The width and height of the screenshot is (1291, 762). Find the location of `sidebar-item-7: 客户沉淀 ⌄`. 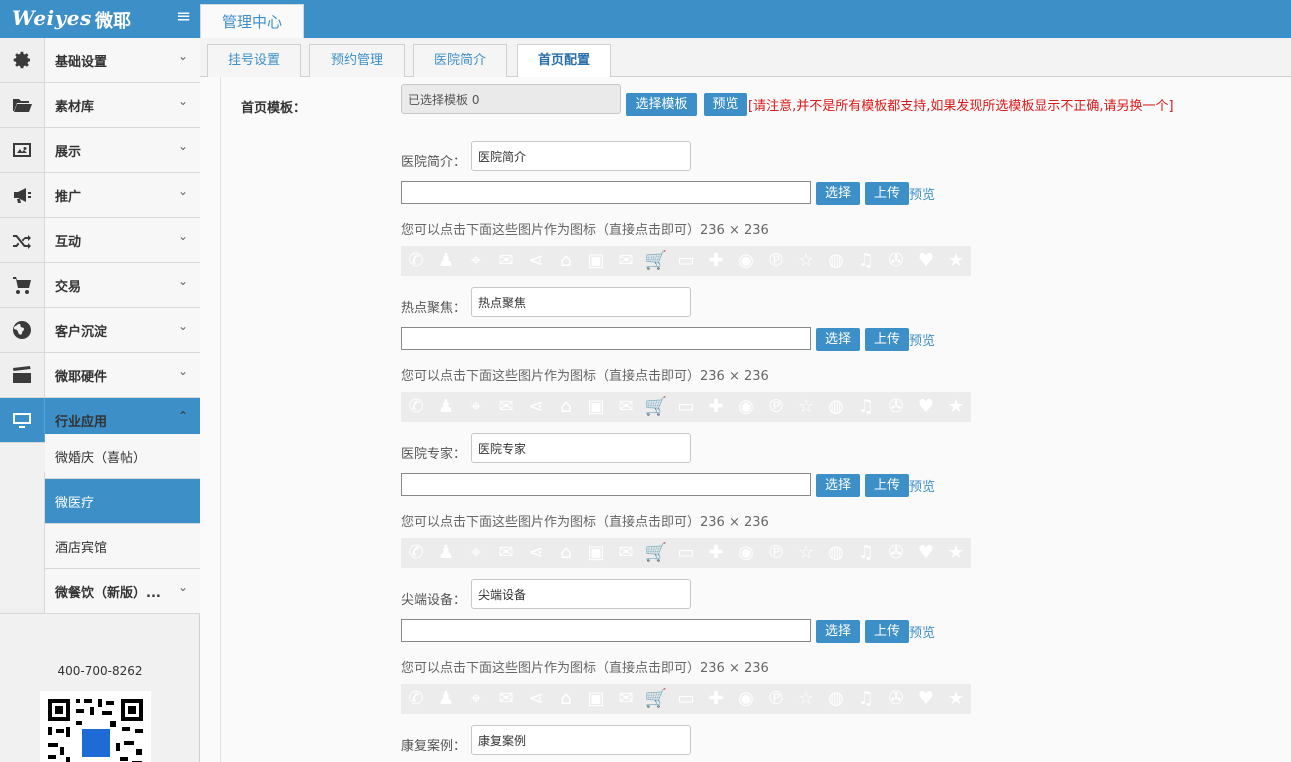

sidebar-item-7: 客户沉淀 ⌄ is located at coordinates (100, 330).